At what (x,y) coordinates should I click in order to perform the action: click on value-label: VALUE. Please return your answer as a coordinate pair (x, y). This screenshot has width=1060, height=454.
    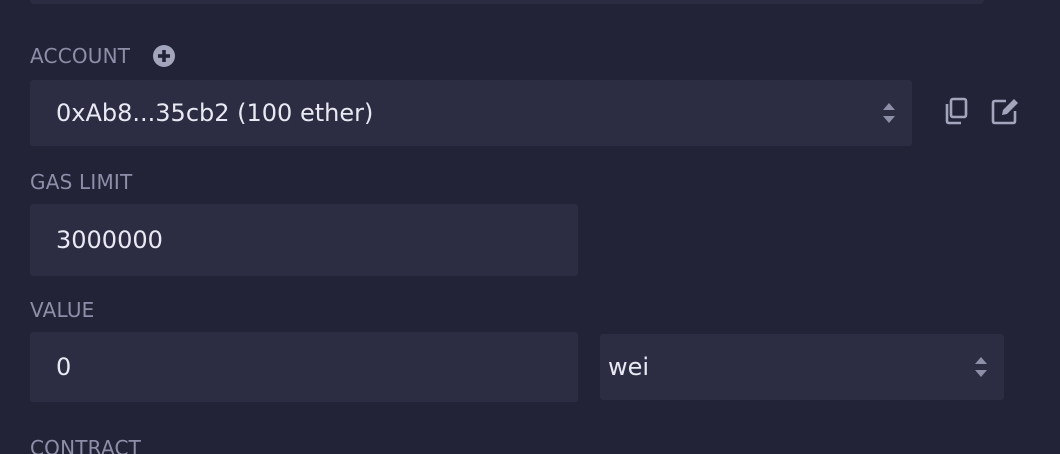
    Looking at the image, I should click on (62, 310).